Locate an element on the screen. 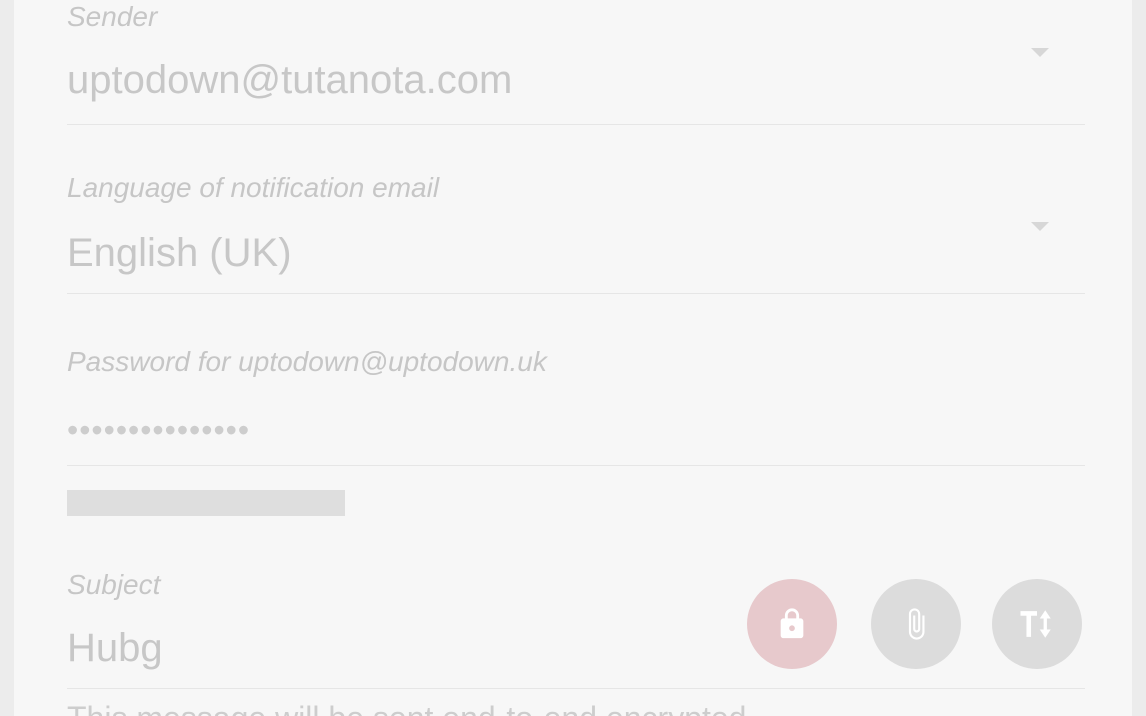  password-label: Password for uptodown@uptodown.uk is located at coordinates (307, 361).